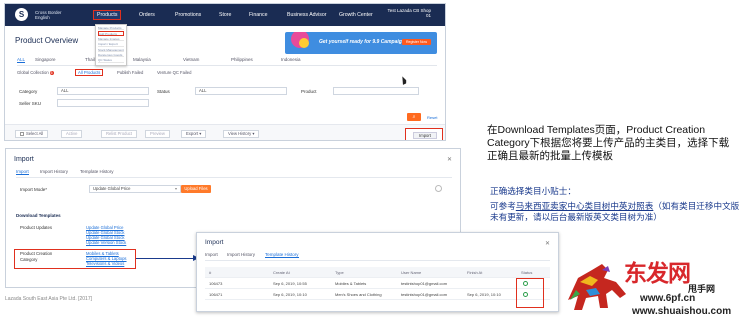 Image resolution: width=746 pixels, height=319 pixels. Describe the element at coordinates (411, 272) in the screenshot. I see `column-header: User Name` at that location.